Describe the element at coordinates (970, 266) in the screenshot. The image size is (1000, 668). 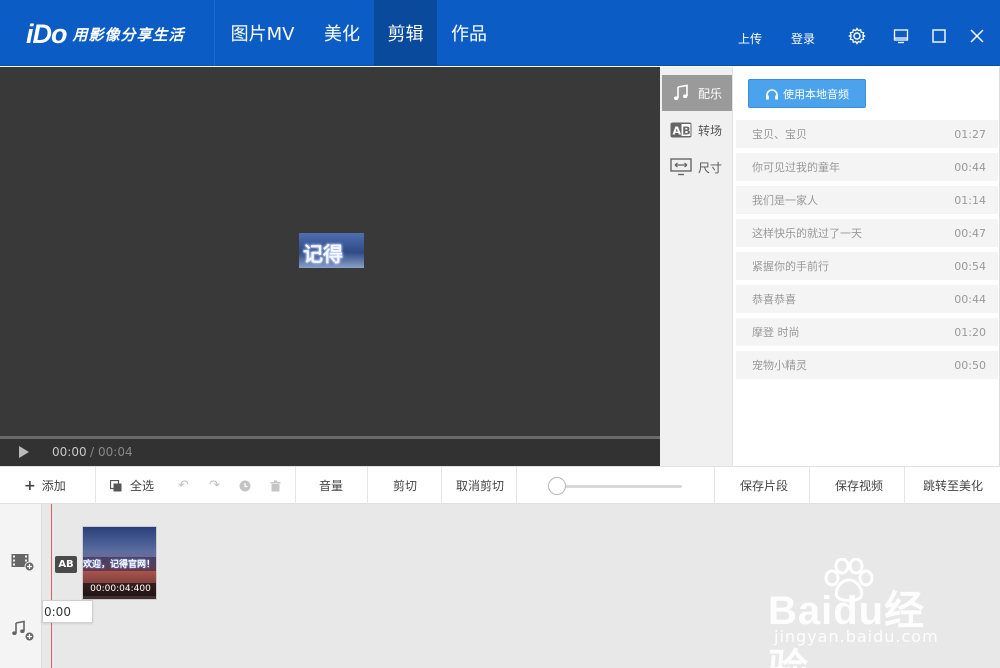
I see `song-duration: 00:54` at that location.